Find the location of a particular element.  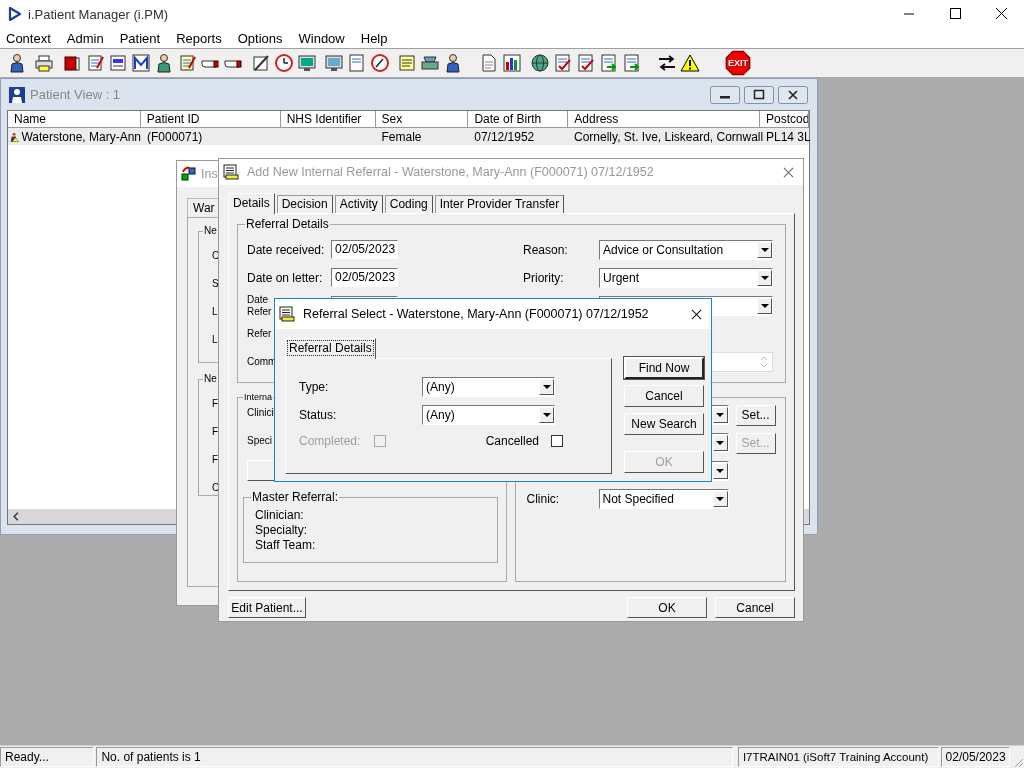

field-label: Date on letter: is located at coordinates (285, 277).